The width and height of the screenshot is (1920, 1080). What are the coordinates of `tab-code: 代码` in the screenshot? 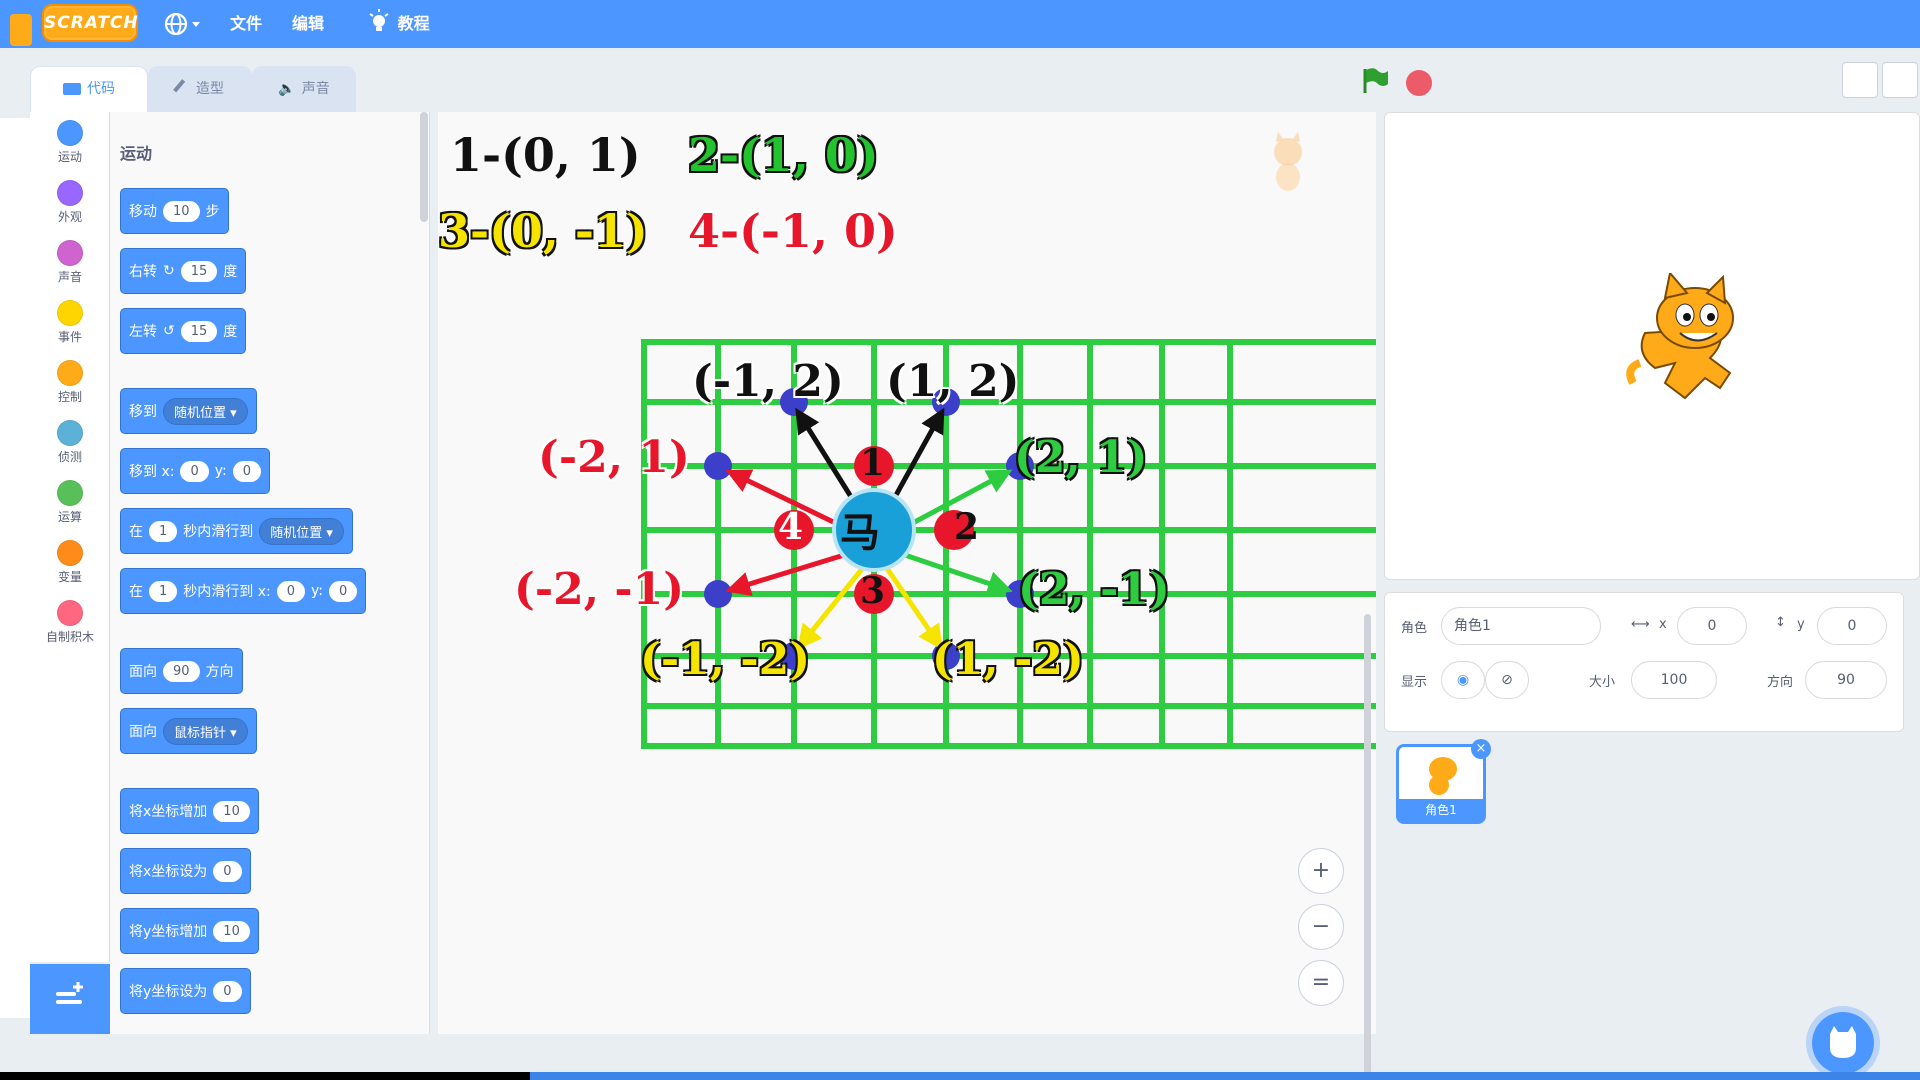 It's located at (89, 89).